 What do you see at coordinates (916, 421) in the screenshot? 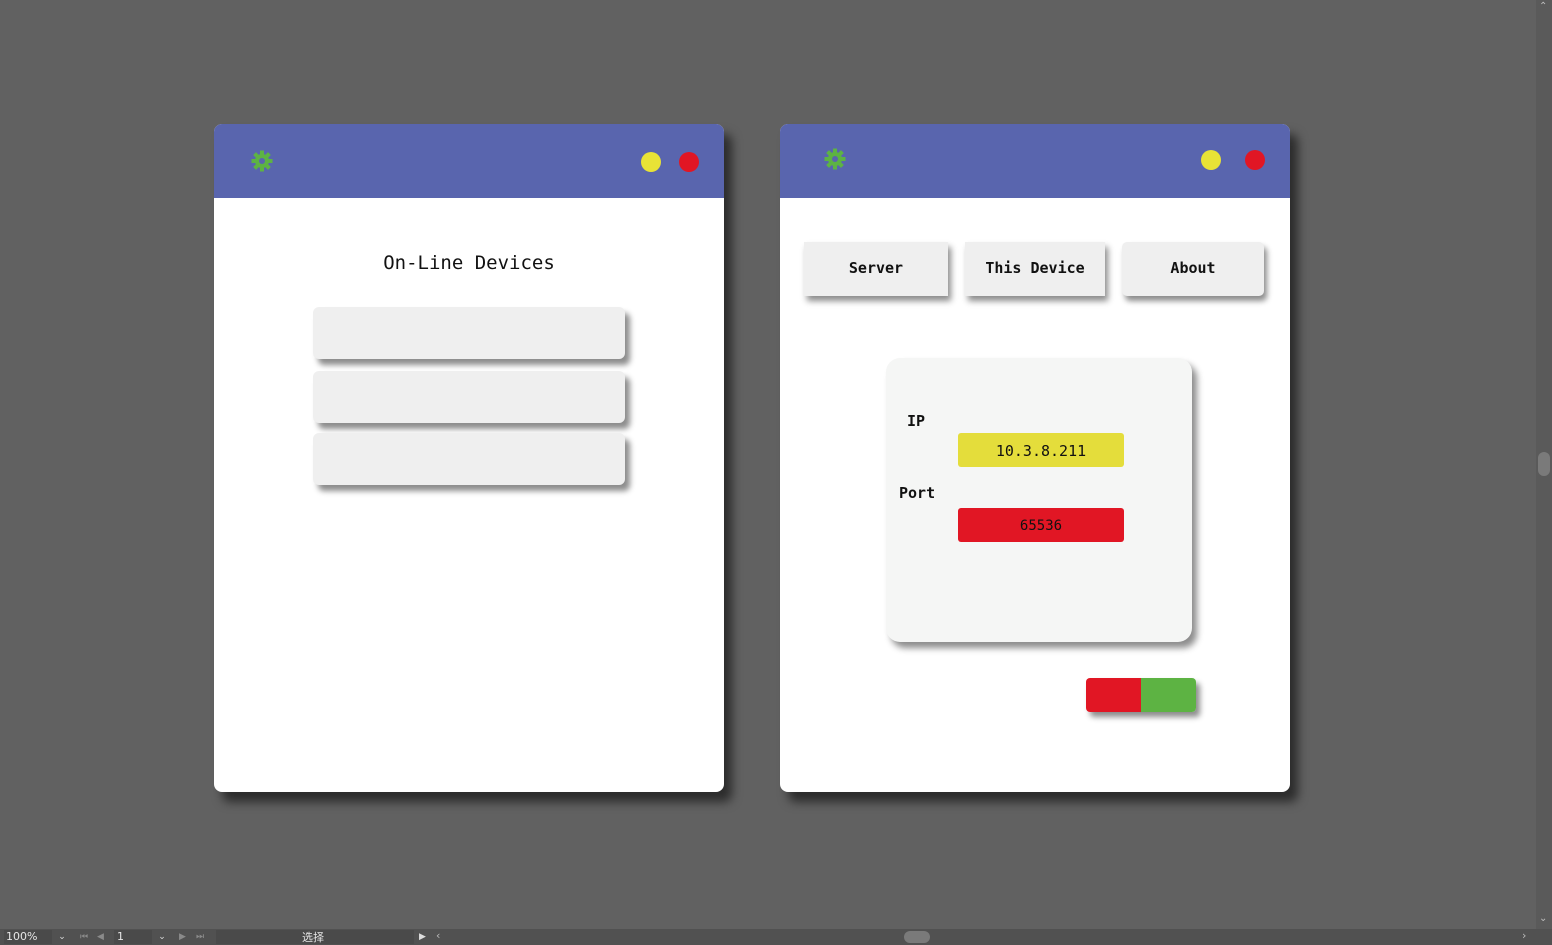
I see `ip-label: IP` at bounding box center [916, 421].